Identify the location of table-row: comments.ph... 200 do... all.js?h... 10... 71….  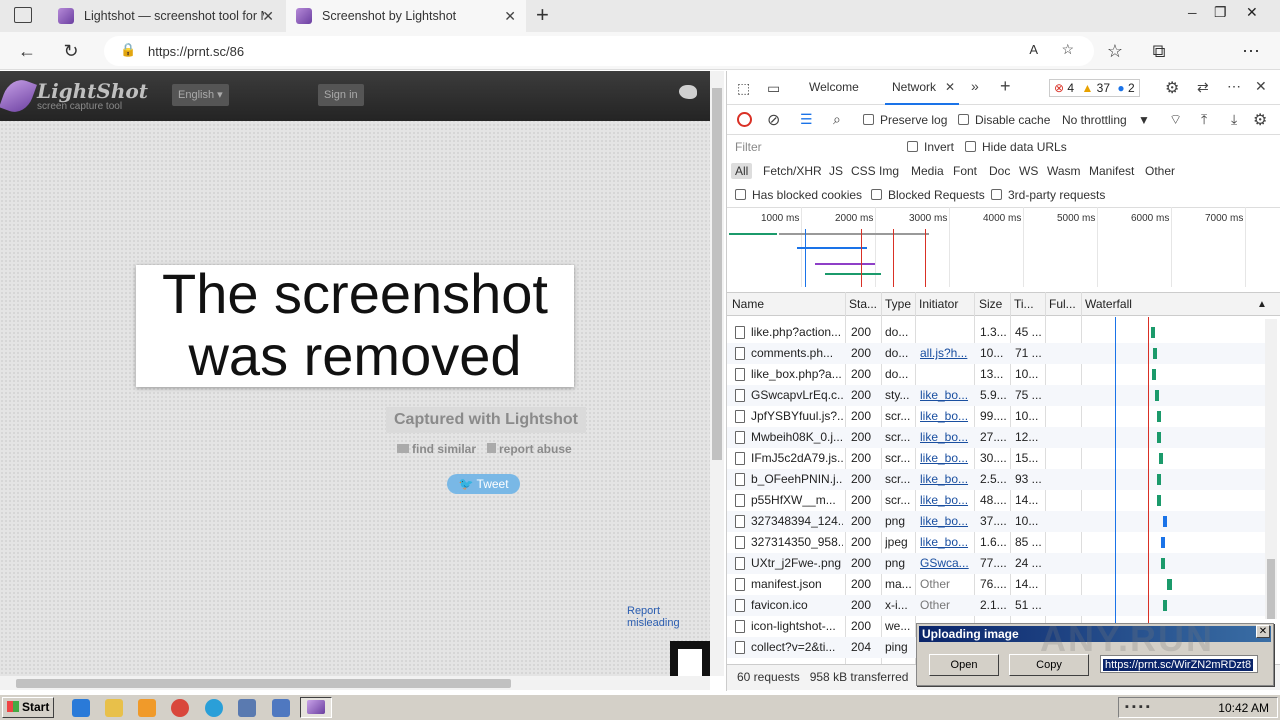
(997, 353).